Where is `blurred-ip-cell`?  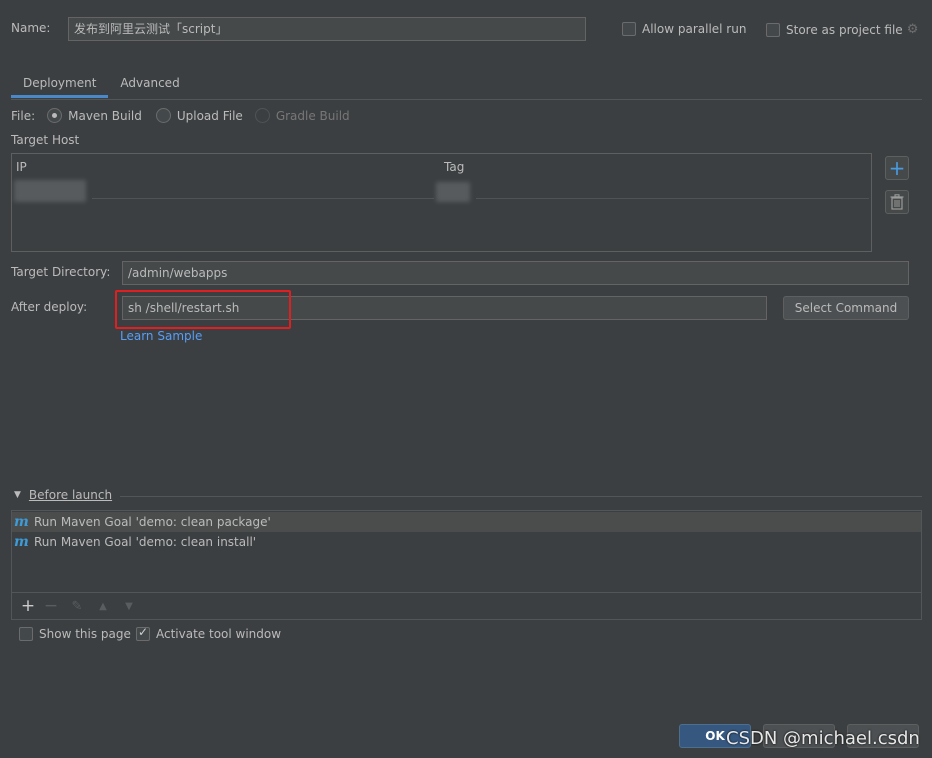
blurred-ip-cell is located at coordinates (50, 191).